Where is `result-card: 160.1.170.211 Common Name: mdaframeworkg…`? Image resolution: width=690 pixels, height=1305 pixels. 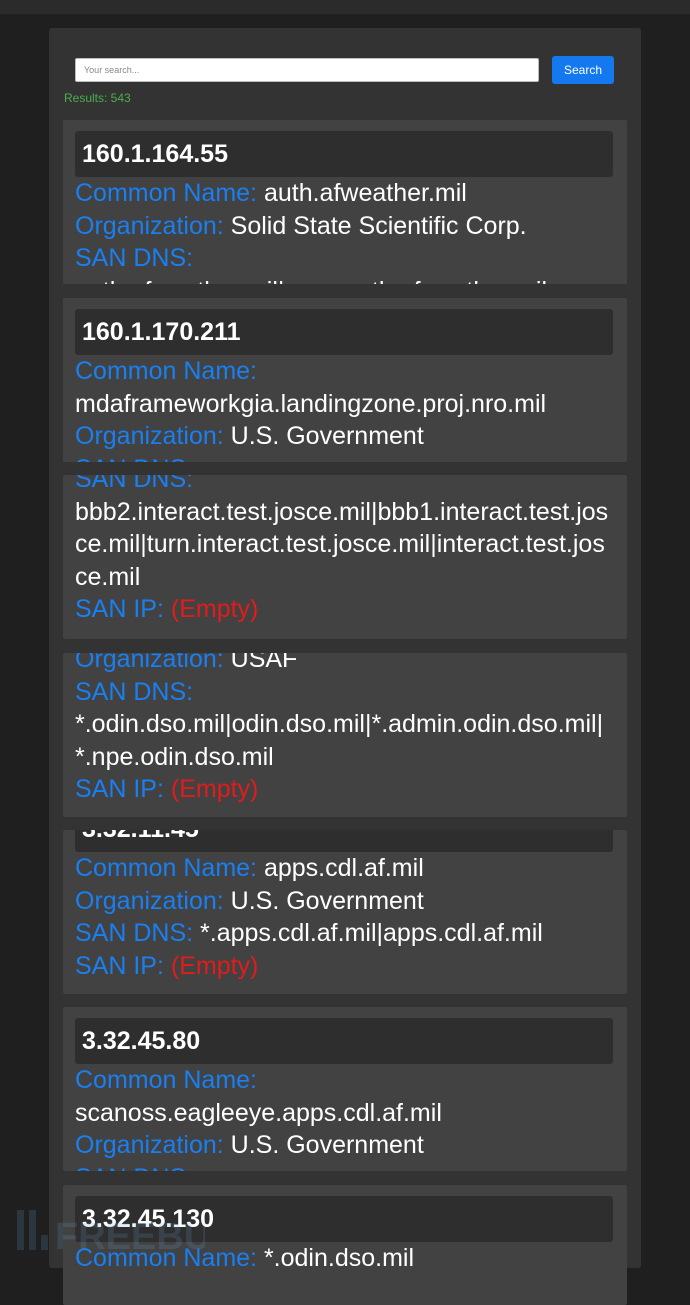 result-card: 160.1.170.211 Common Name: mdaframeworkg… is located at coordinates (345, 380).